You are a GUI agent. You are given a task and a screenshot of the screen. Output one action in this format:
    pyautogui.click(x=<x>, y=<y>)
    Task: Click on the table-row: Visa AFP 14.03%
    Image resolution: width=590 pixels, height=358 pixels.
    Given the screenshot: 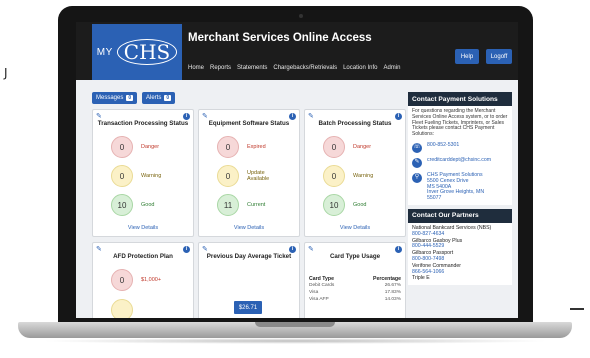 What is the action you would take?
    pyautogui.click(x=355, y=299)
    